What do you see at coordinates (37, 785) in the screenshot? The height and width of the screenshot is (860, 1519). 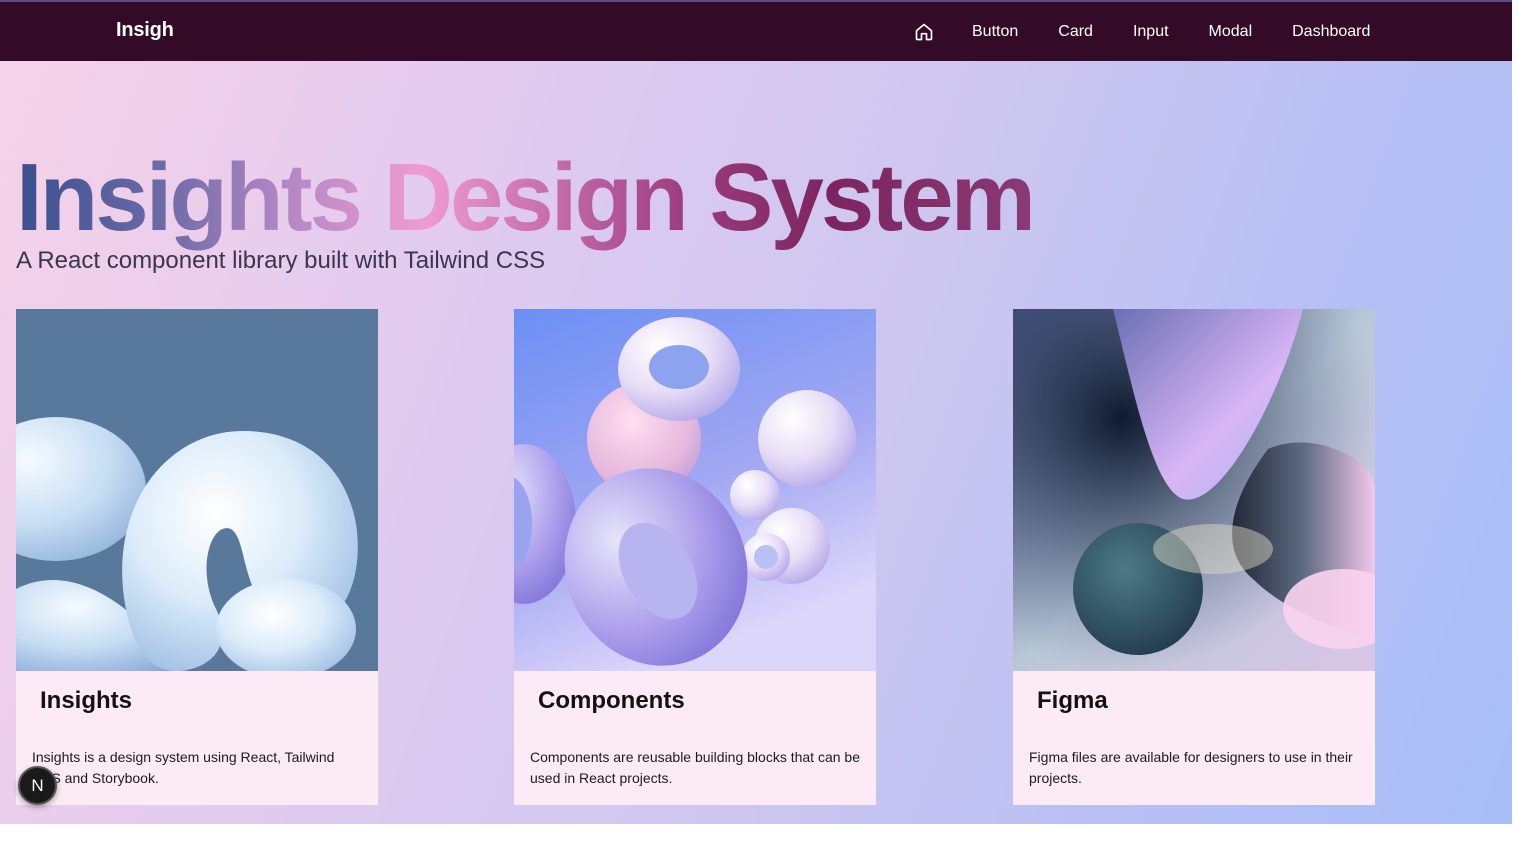 I see `next-dev-indicator-button: N` at bounding box center [37, 785].